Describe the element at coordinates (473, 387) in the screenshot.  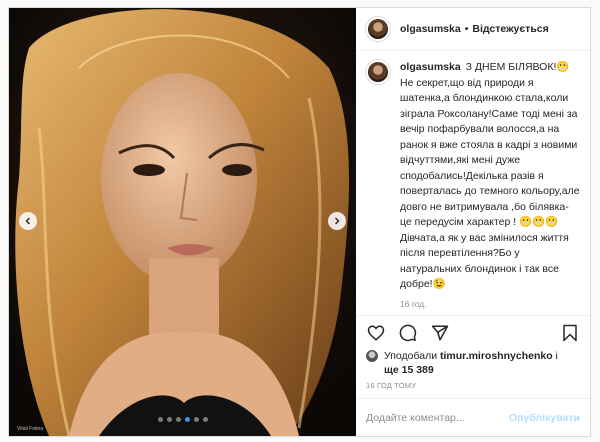
I see `post-timestamp: 16 год тому` at that location.